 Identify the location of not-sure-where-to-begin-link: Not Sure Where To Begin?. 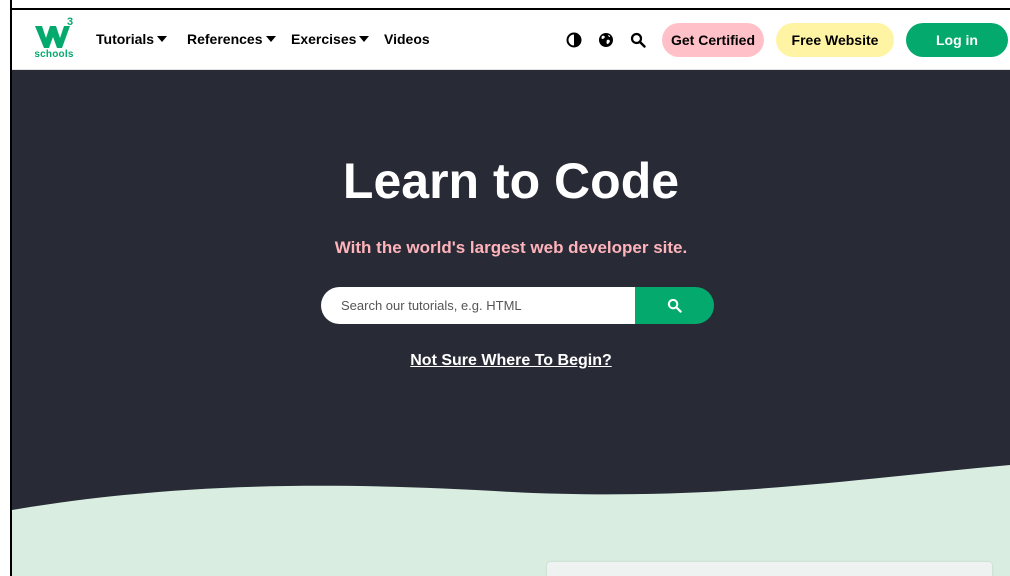
(511, 361).